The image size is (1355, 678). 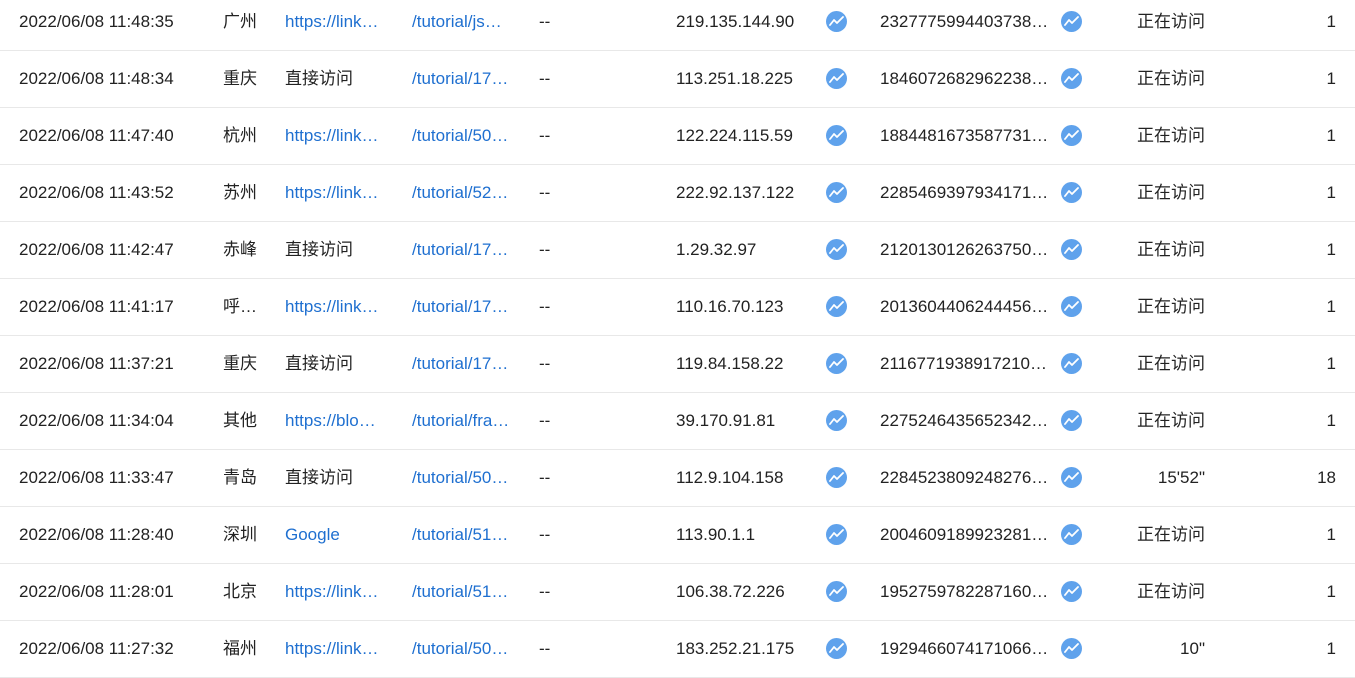 What do you see at coordinates (730, 477) in the screenshot?
I see `ip-address: 112.9.104.158` at bounding box center [730, 477].